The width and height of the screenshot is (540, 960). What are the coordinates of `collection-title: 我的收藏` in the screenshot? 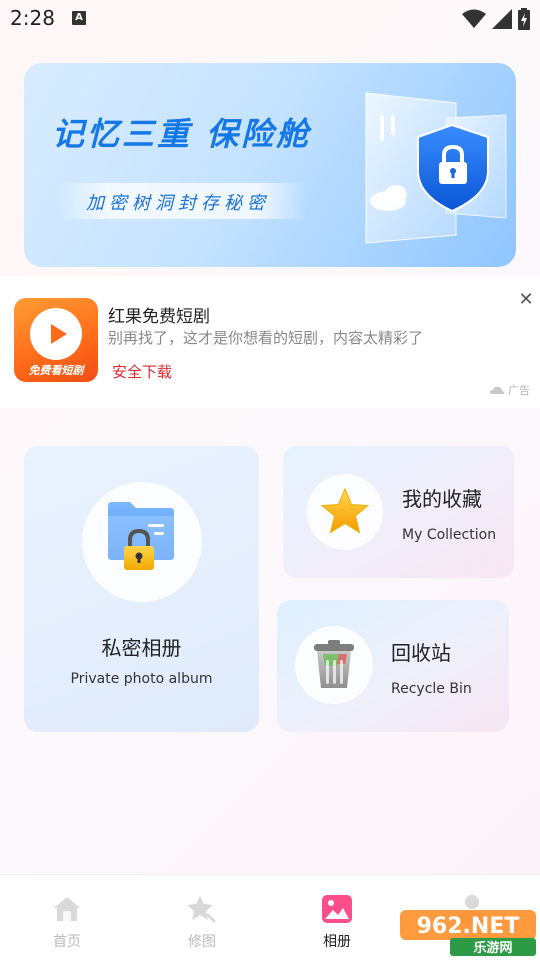 It's located at (442, 499).